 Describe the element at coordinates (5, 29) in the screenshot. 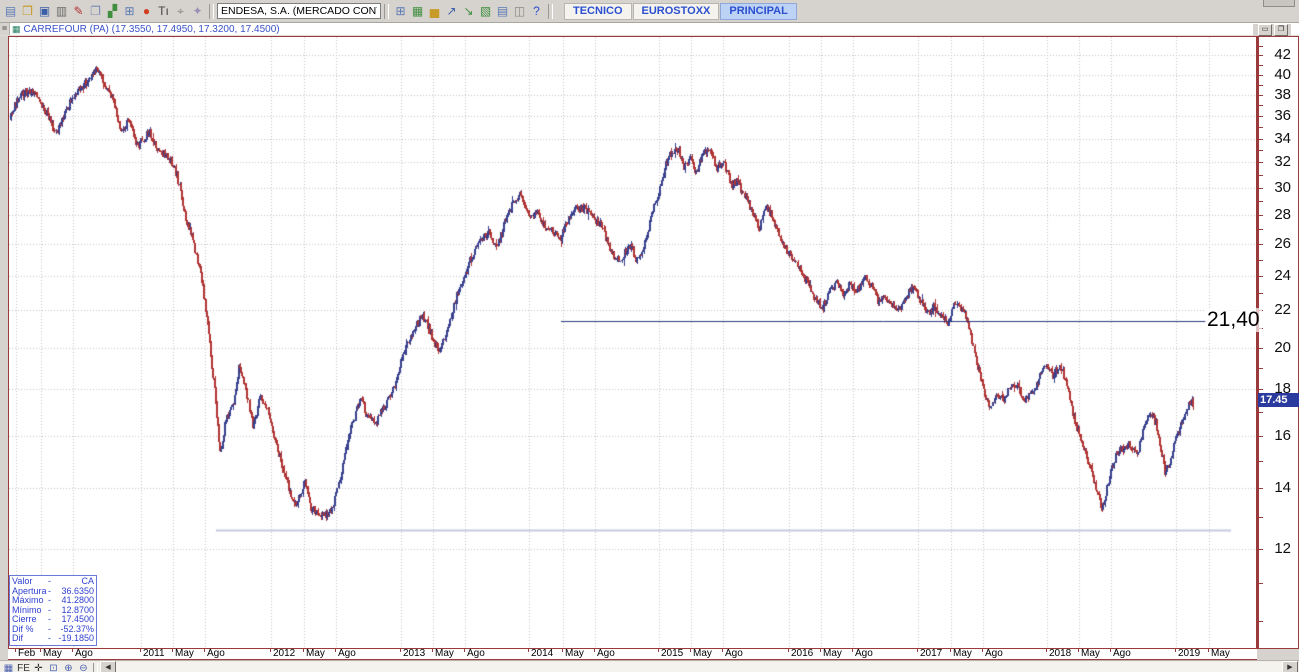

I see `system-menu-icon: ≣` at that location.